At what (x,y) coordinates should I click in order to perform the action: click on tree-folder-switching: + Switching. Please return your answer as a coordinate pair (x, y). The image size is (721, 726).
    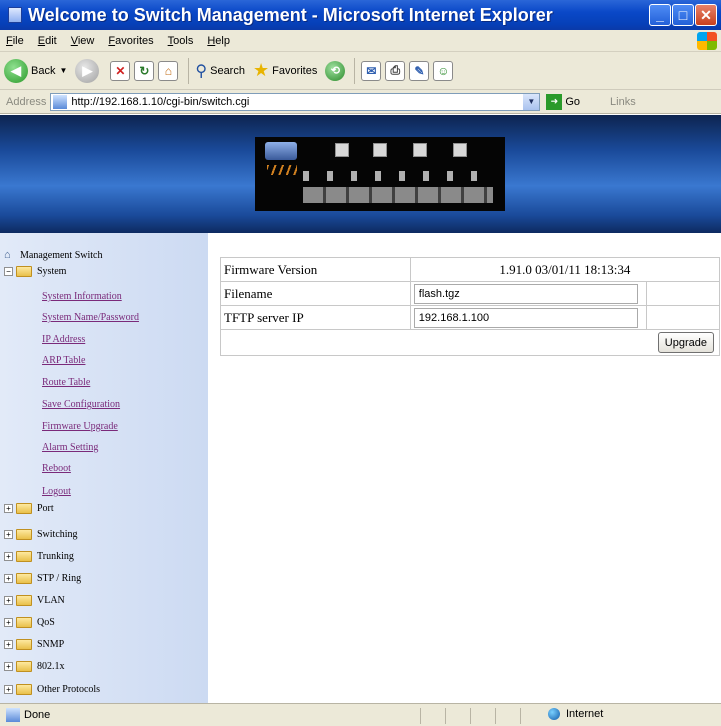
    Looking at the image, I should click on (41, 534).